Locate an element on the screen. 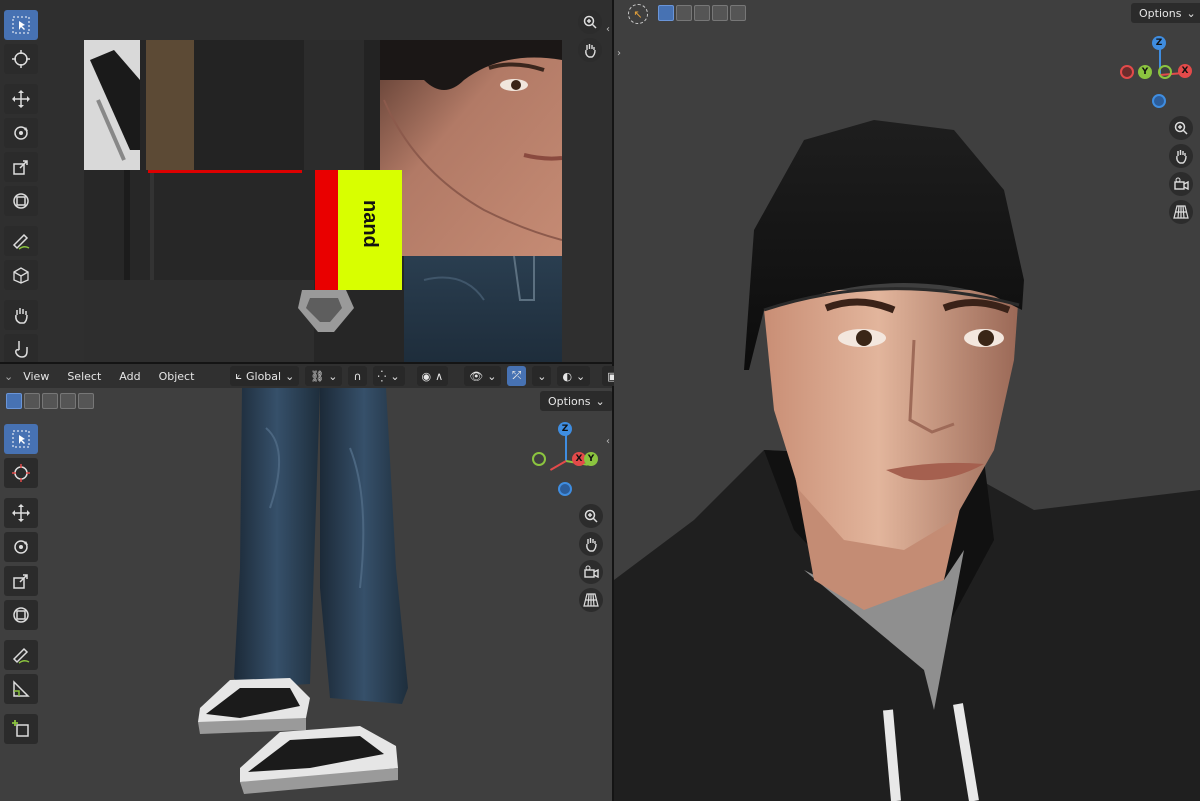 This screenshot has height=801, width=1200. pivot-point-dropdown: ⛓ ⌄ is located at coordinates (324, 376).